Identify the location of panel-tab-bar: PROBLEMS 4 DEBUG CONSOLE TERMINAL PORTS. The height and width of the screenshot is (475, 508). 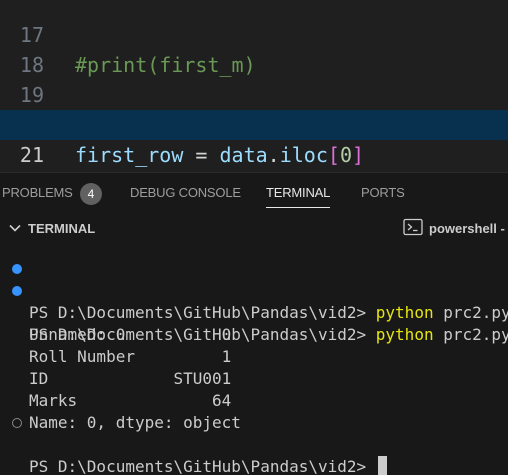
(254, 192).